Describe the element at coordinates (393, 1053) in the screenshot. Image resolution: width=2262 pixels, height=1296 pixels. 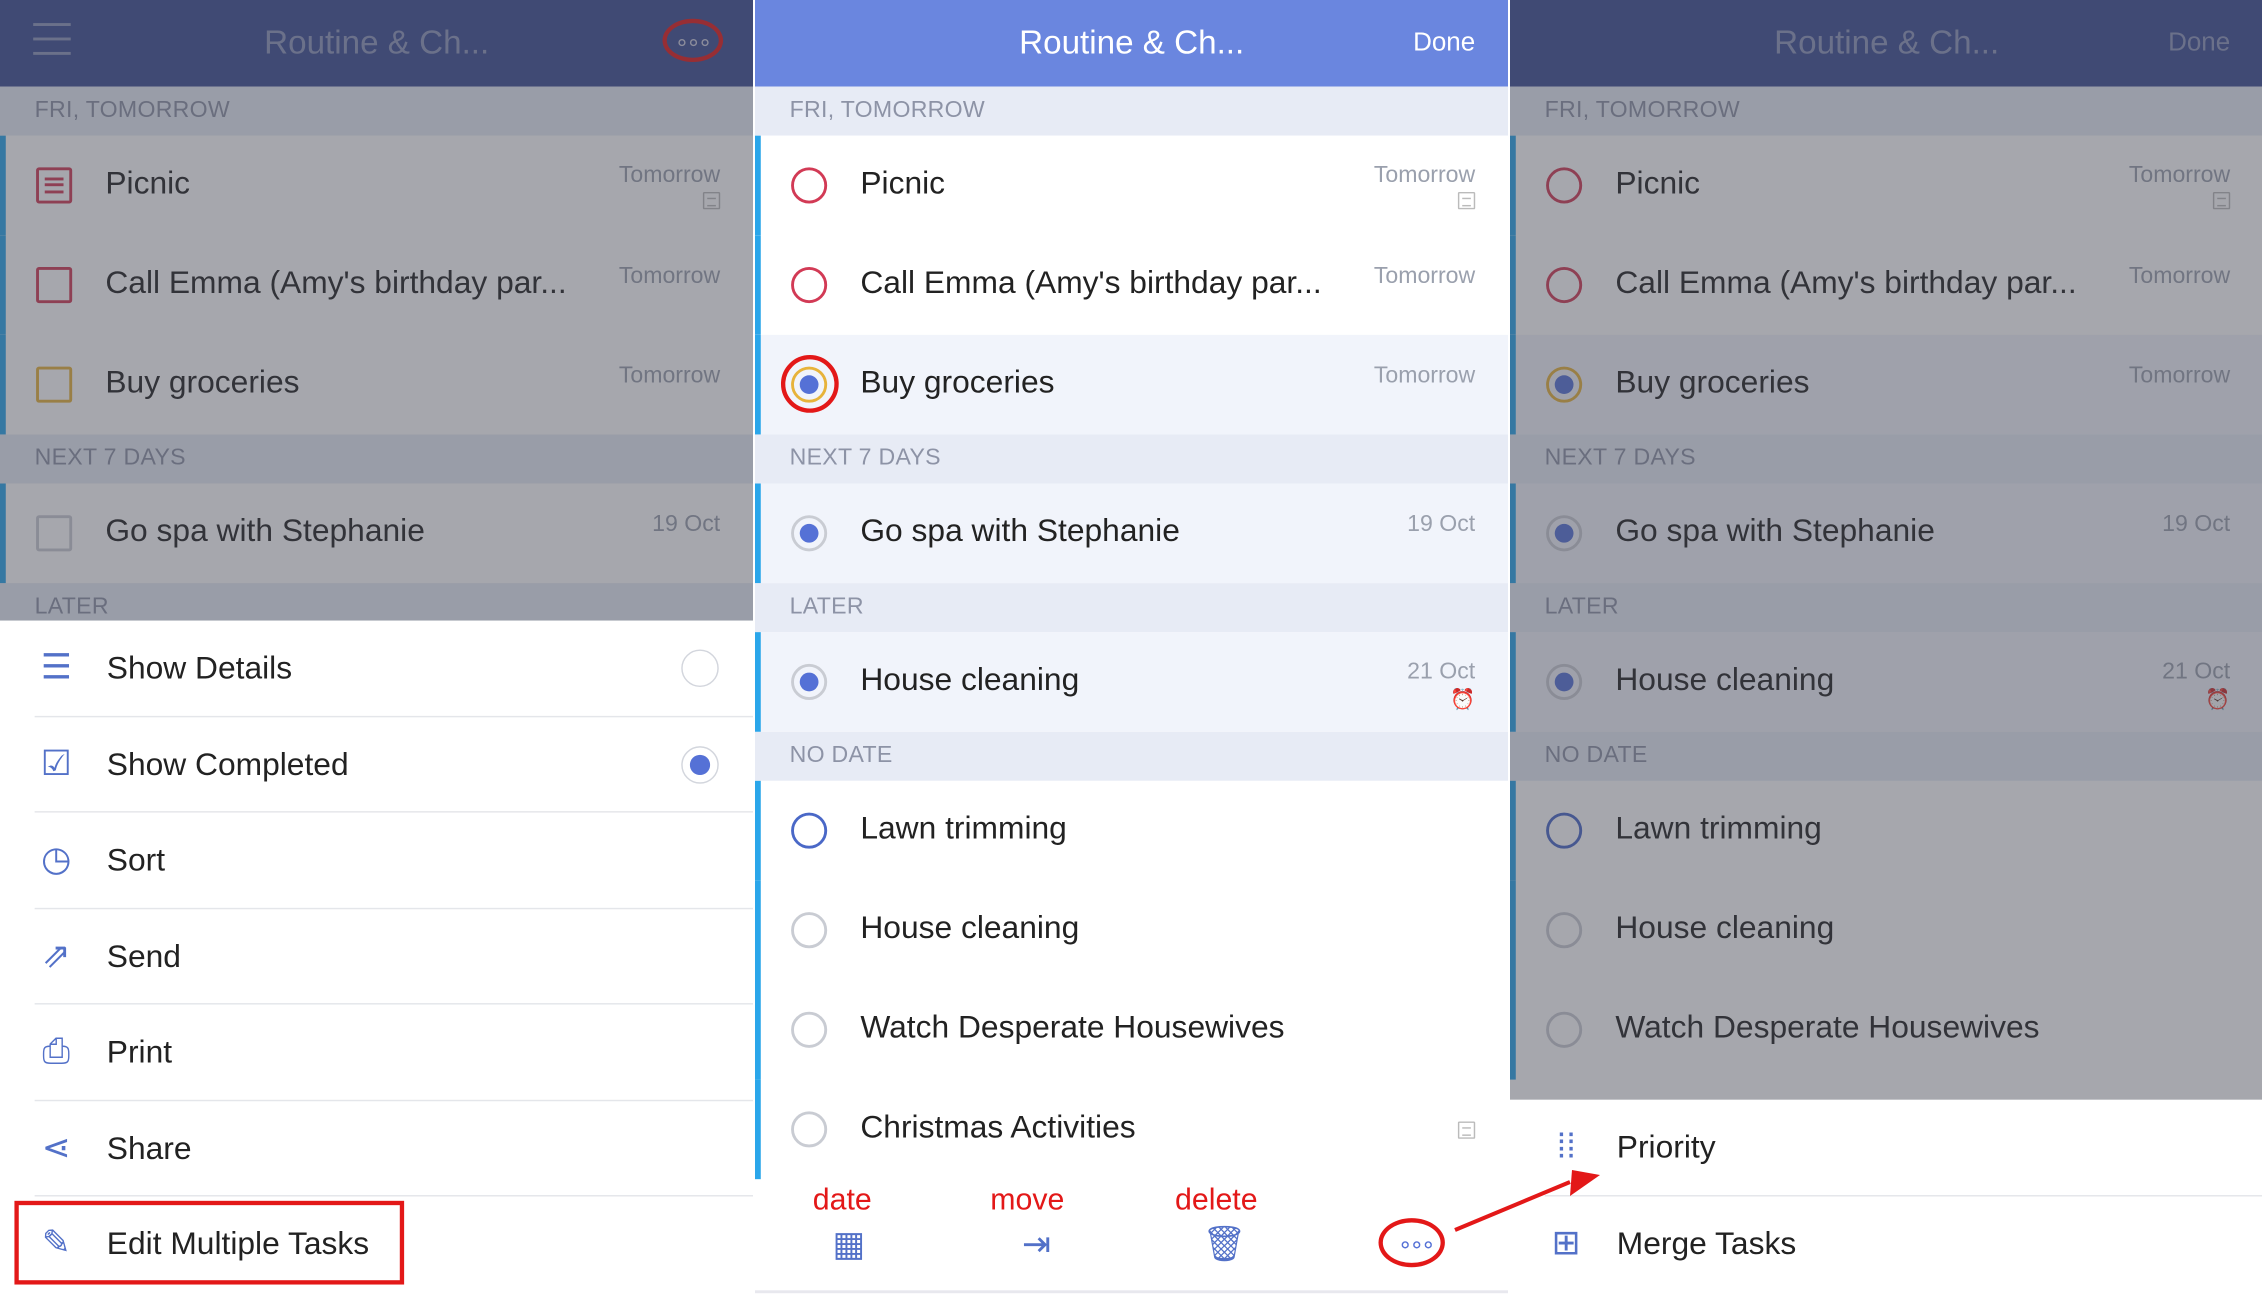
I see `menu-item-print: ⎙ Print` at that location.